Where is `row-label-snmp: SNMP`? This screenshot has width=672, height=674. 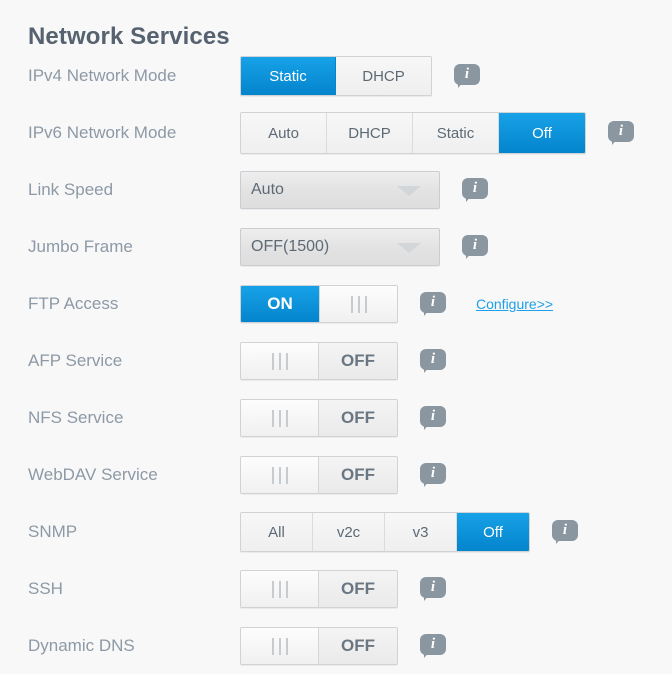 row-label-snmp: SNMP is located at coordinates (53, 531).